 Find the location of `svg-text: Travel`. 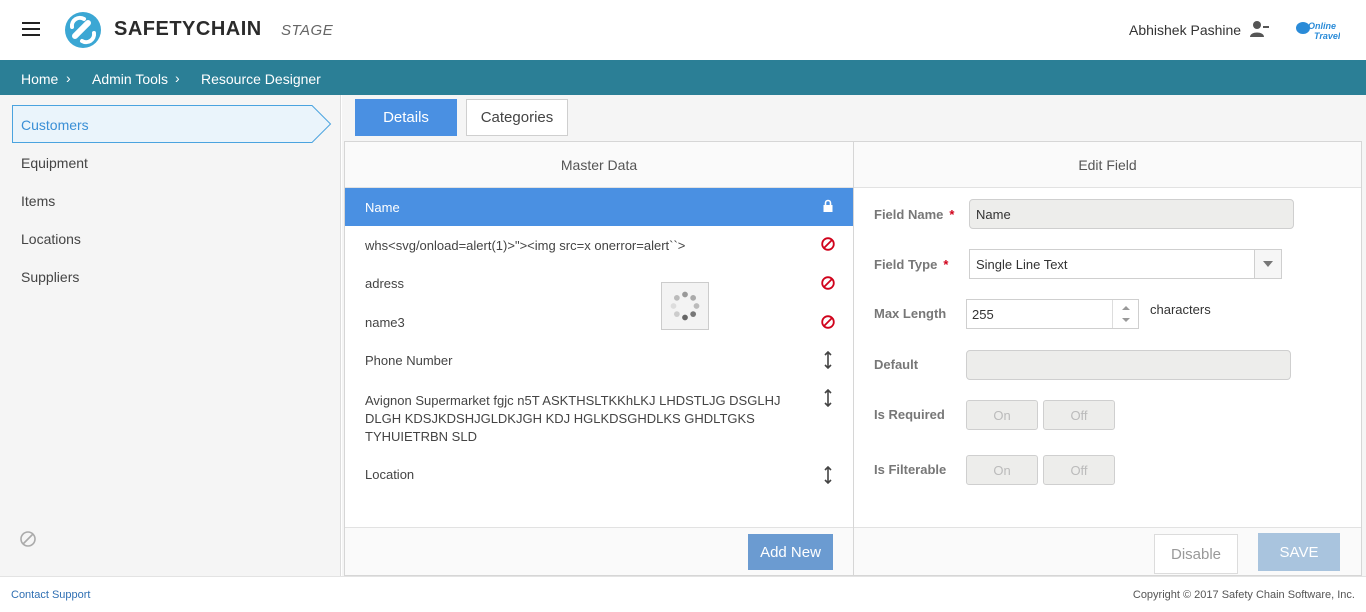

svg-text: Travel is located at coordinates (1327, 36).